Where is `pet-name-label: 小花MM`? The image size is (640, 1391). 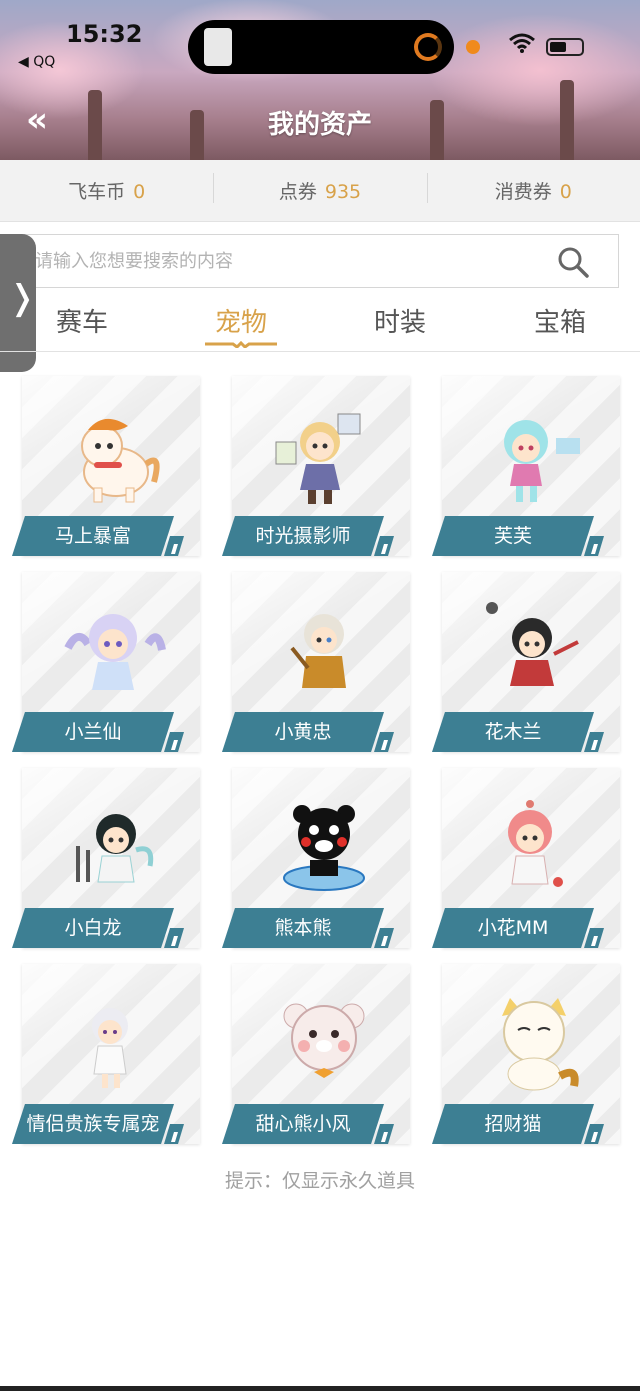
pet-name-label: 小花MM is located at coordinates (513, 928).